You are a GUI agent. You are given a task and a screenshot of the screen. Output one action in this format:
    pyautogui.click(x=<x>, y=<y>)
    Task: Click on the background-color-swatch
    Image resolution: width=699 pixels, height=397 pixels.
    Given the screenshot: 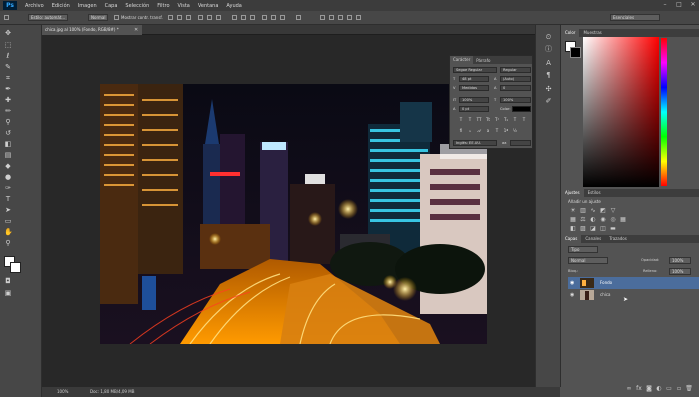 What is the action you would take?
    pyautogui.click(x=15, y=267)
    